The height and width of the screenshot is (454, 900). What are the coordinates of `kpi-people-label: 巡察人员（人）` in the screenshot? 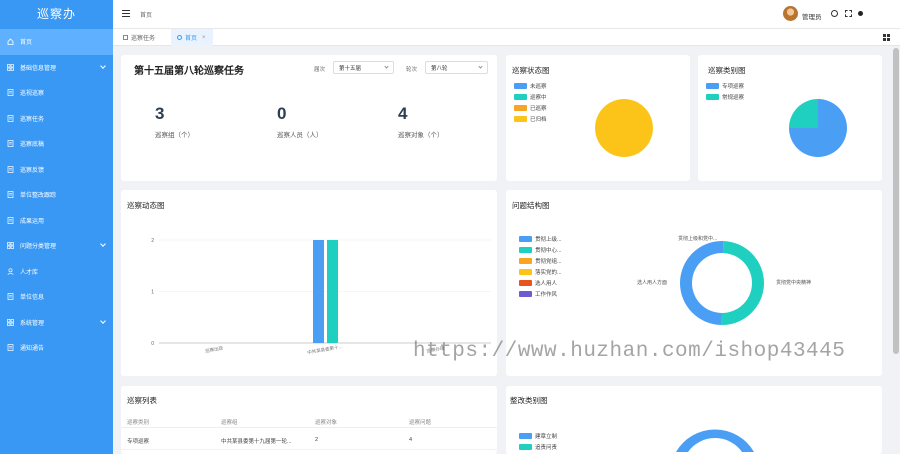 It's located at (300, 135).